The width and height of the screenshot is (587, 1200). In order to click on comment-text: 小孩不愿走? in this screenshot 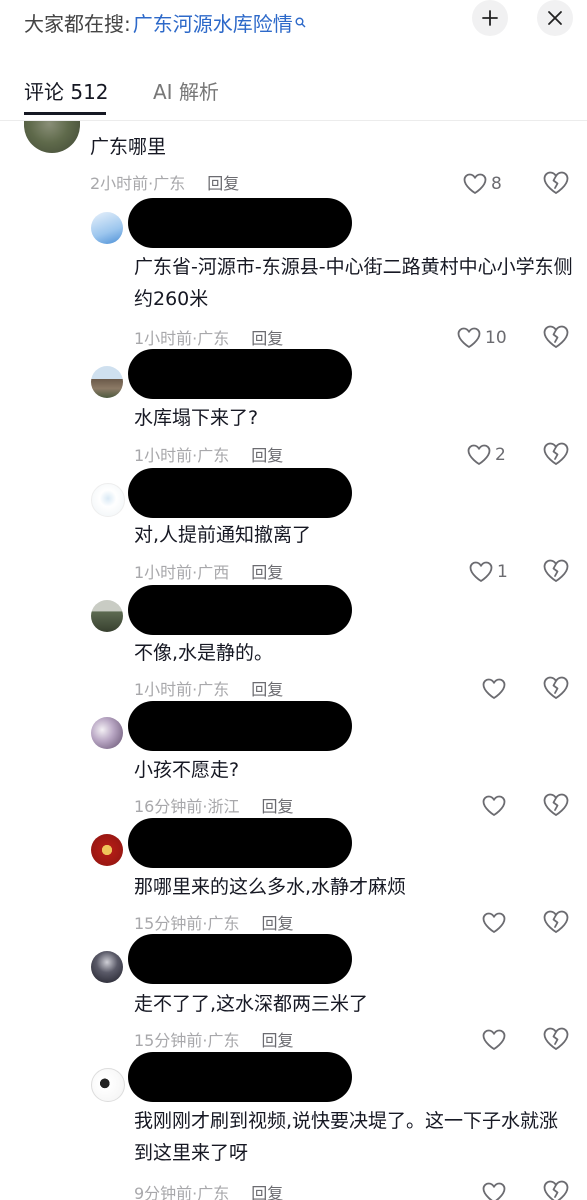, I will do `click(187, 770)`.